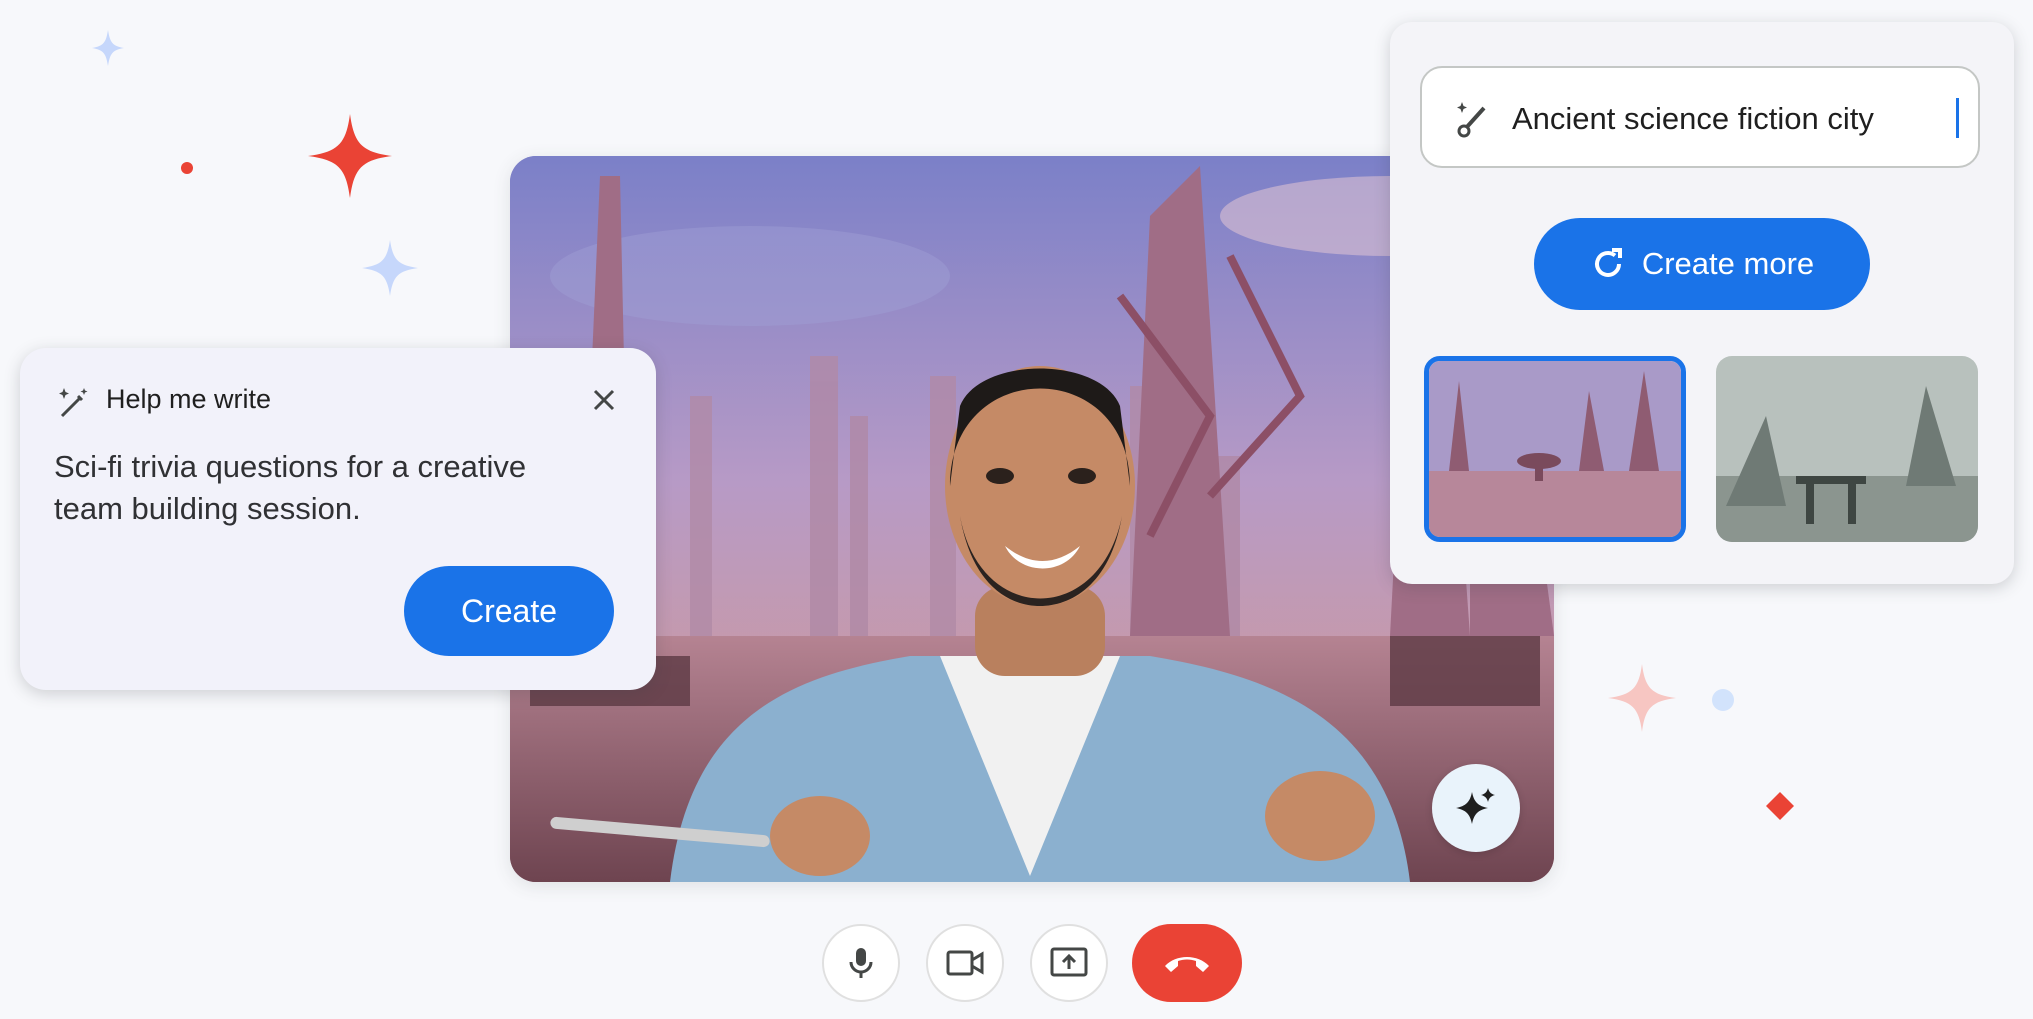  I want to click on sparkle-decoration-red-large, so click(350, 156).